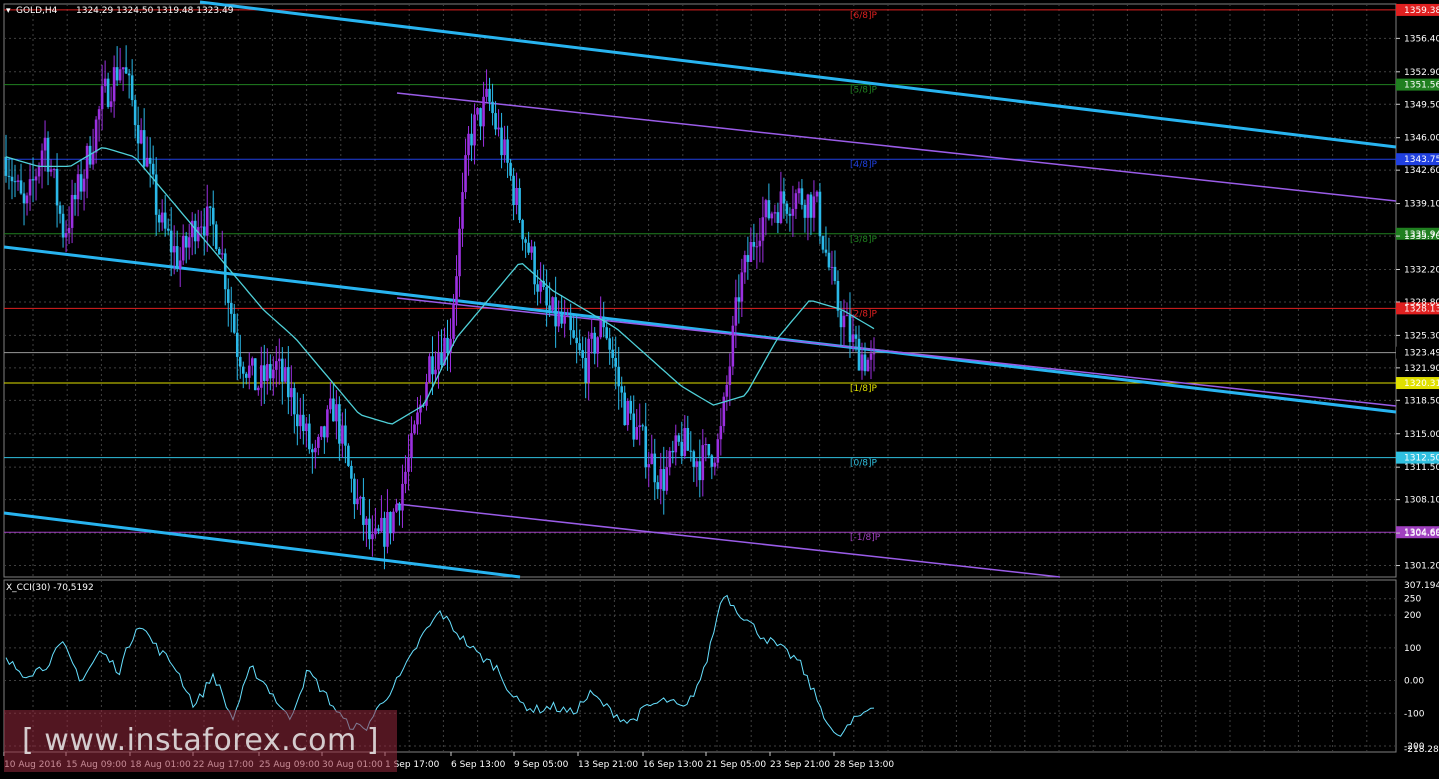  What do you see at coordinates (864, 314) in the screenshot?
I see `murrey-label: [2/8]P` at bounding box center [864, 314].